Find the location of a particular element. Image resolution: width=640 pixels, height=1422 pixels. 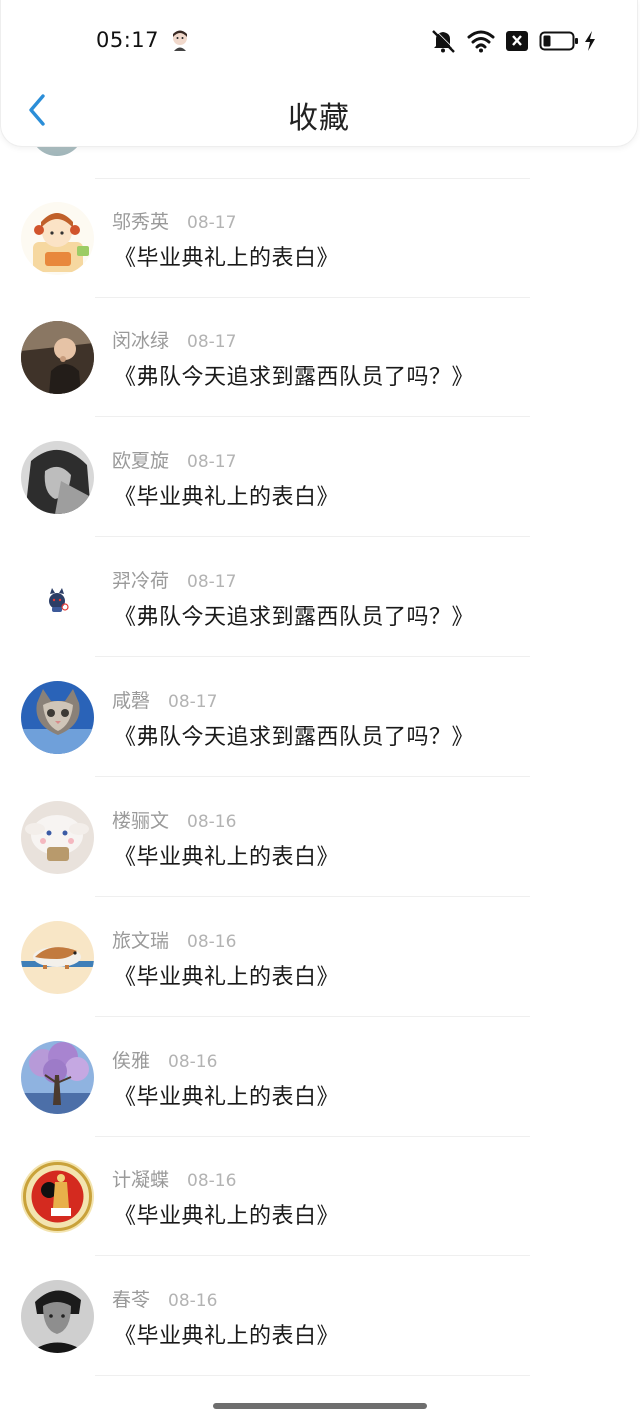

list-item: 咸磬 08-17 《弗队今天追求到露西队员了吗？》 is located at coordinates (320, 717).